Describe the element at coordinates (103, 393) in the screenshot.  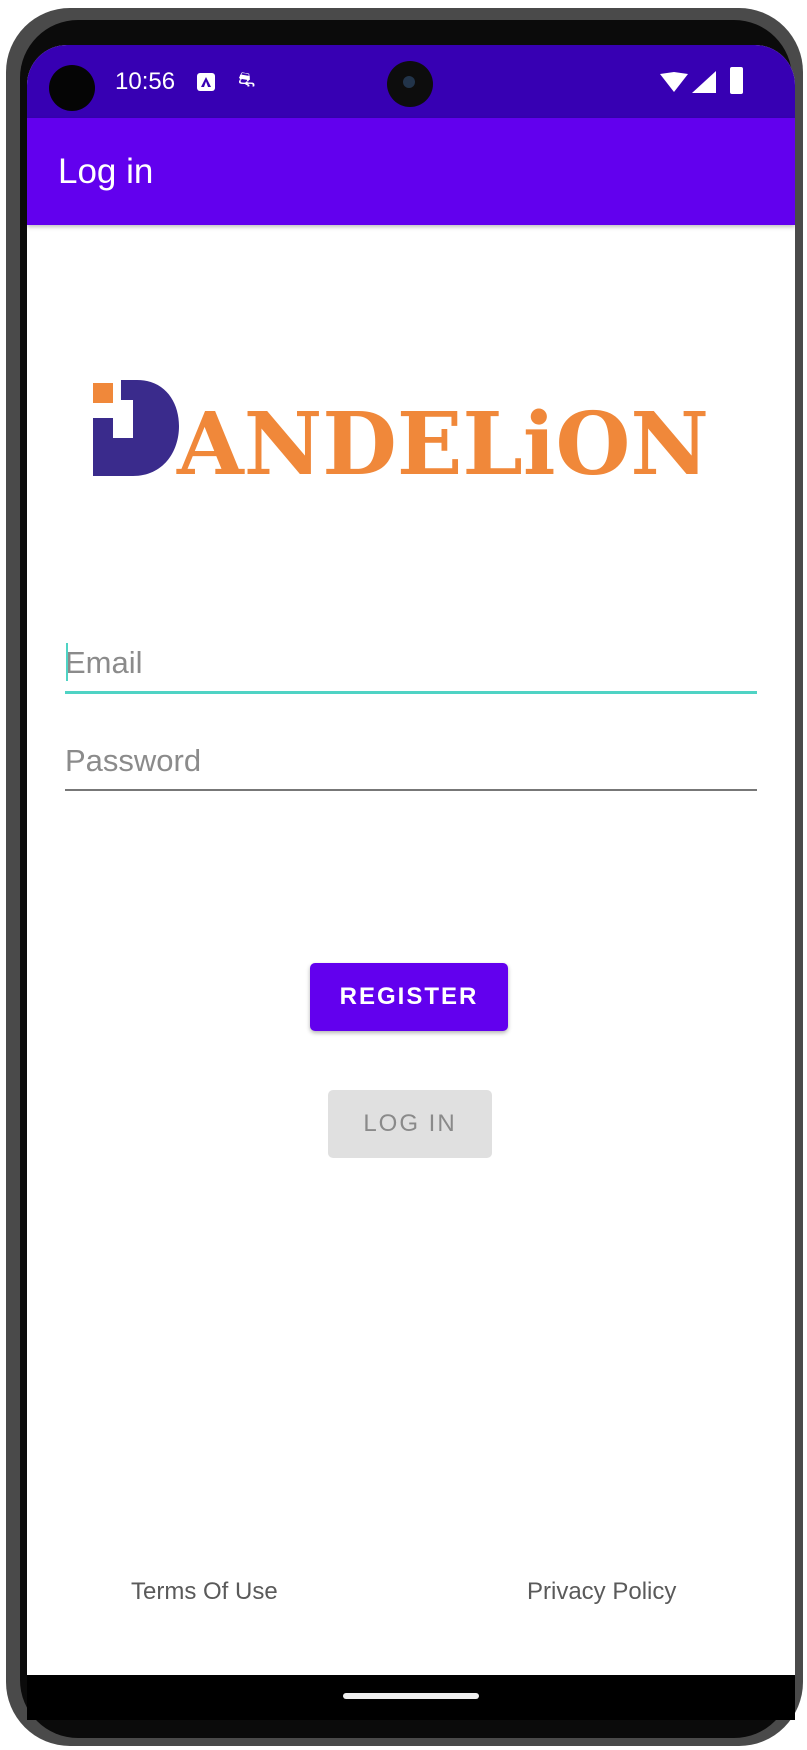
I see `logo-dot` at that location.